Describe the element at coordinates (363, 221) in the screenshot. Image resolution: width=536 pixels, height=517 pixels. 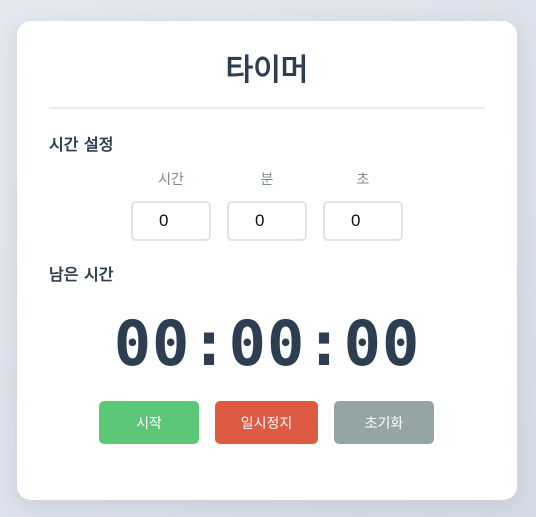
I see `seconds-input` at that location.